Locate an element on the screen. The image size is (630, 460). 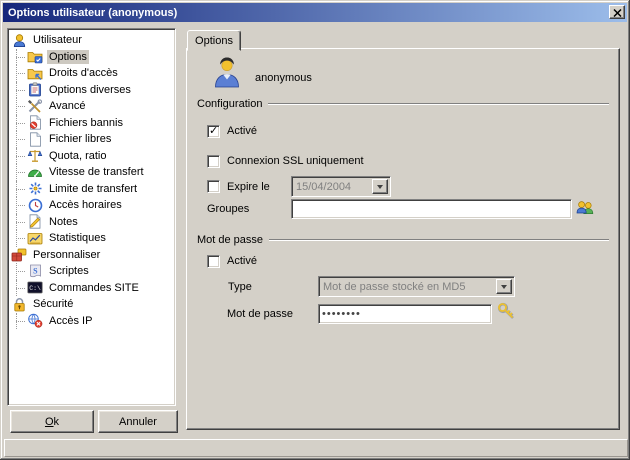
groups-label: Groupes is located at coordinates (228, 209).